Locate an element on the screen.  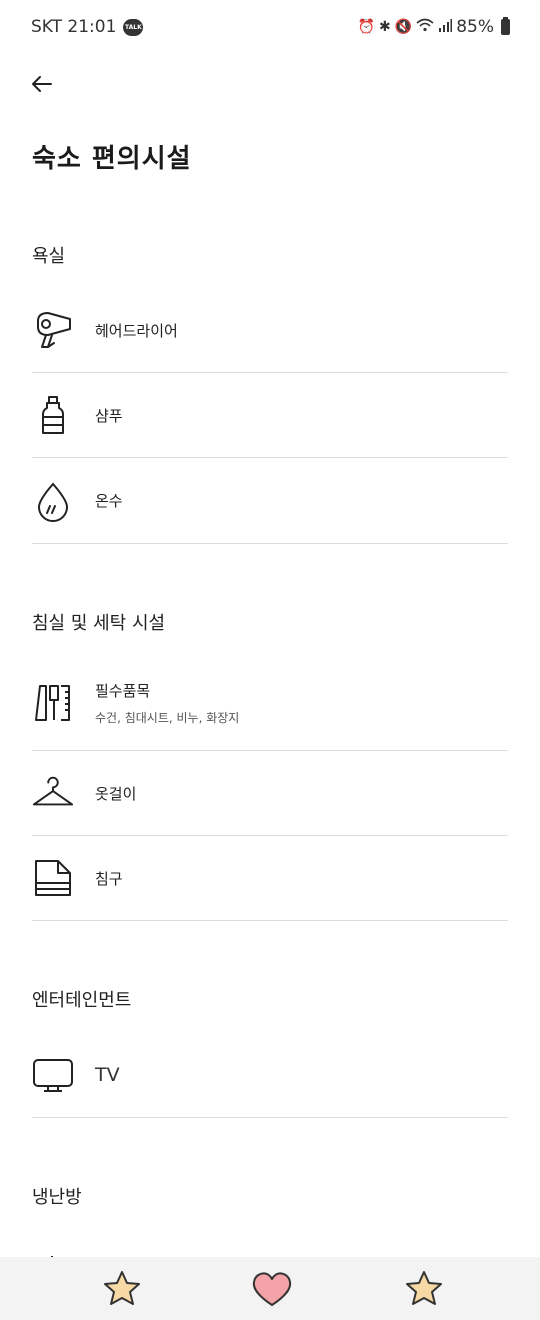
hot-water-drop-icon is located at coordinates (53, 501).